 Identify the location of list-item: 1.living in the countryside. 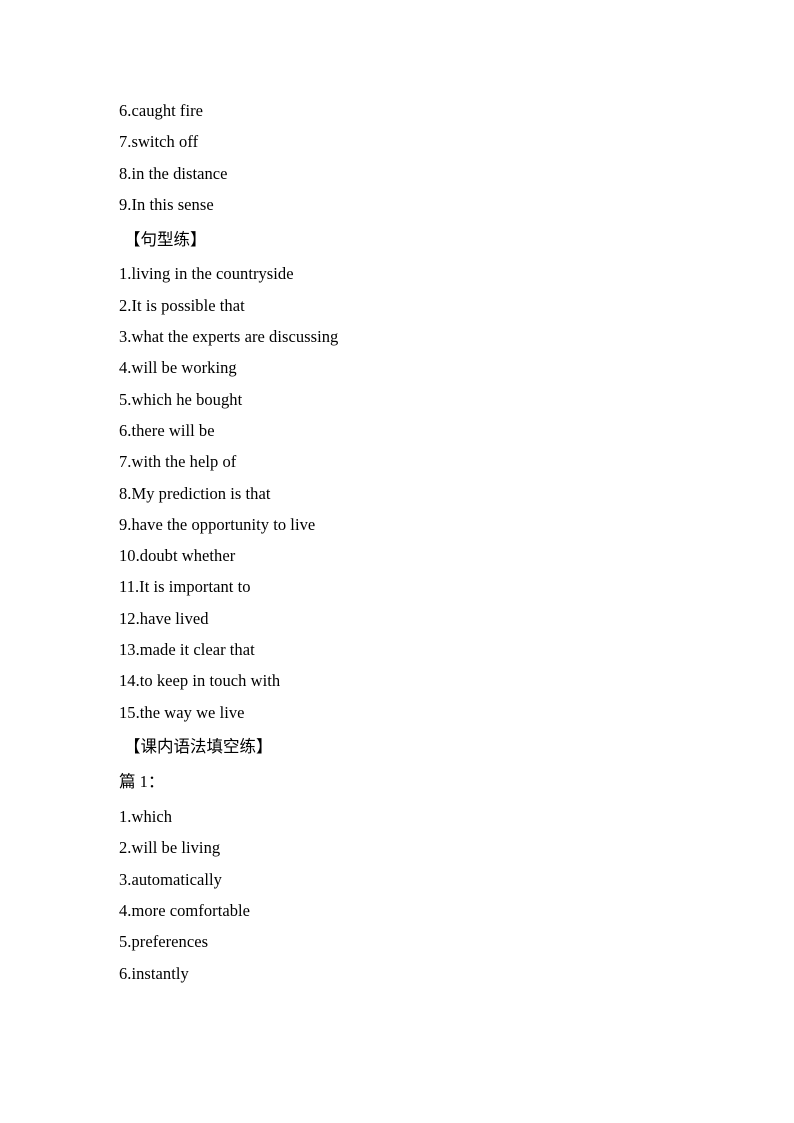
(206, 274).